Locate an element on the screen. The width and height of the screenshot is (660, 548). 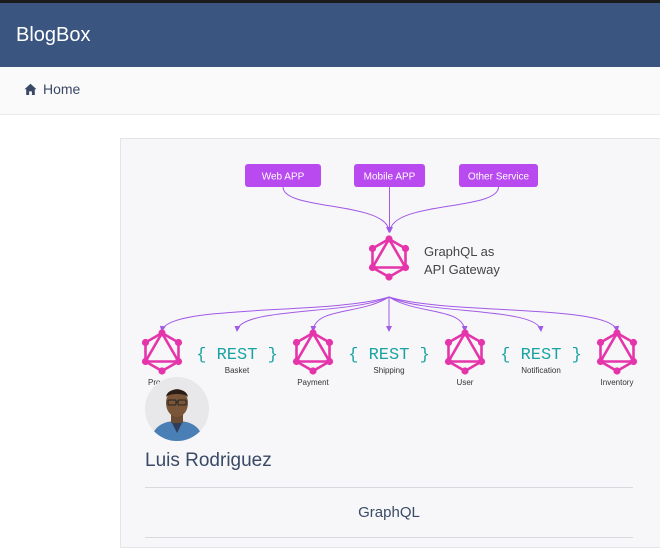
brand-logo: BlogBox is located at coordinates (53, 35).